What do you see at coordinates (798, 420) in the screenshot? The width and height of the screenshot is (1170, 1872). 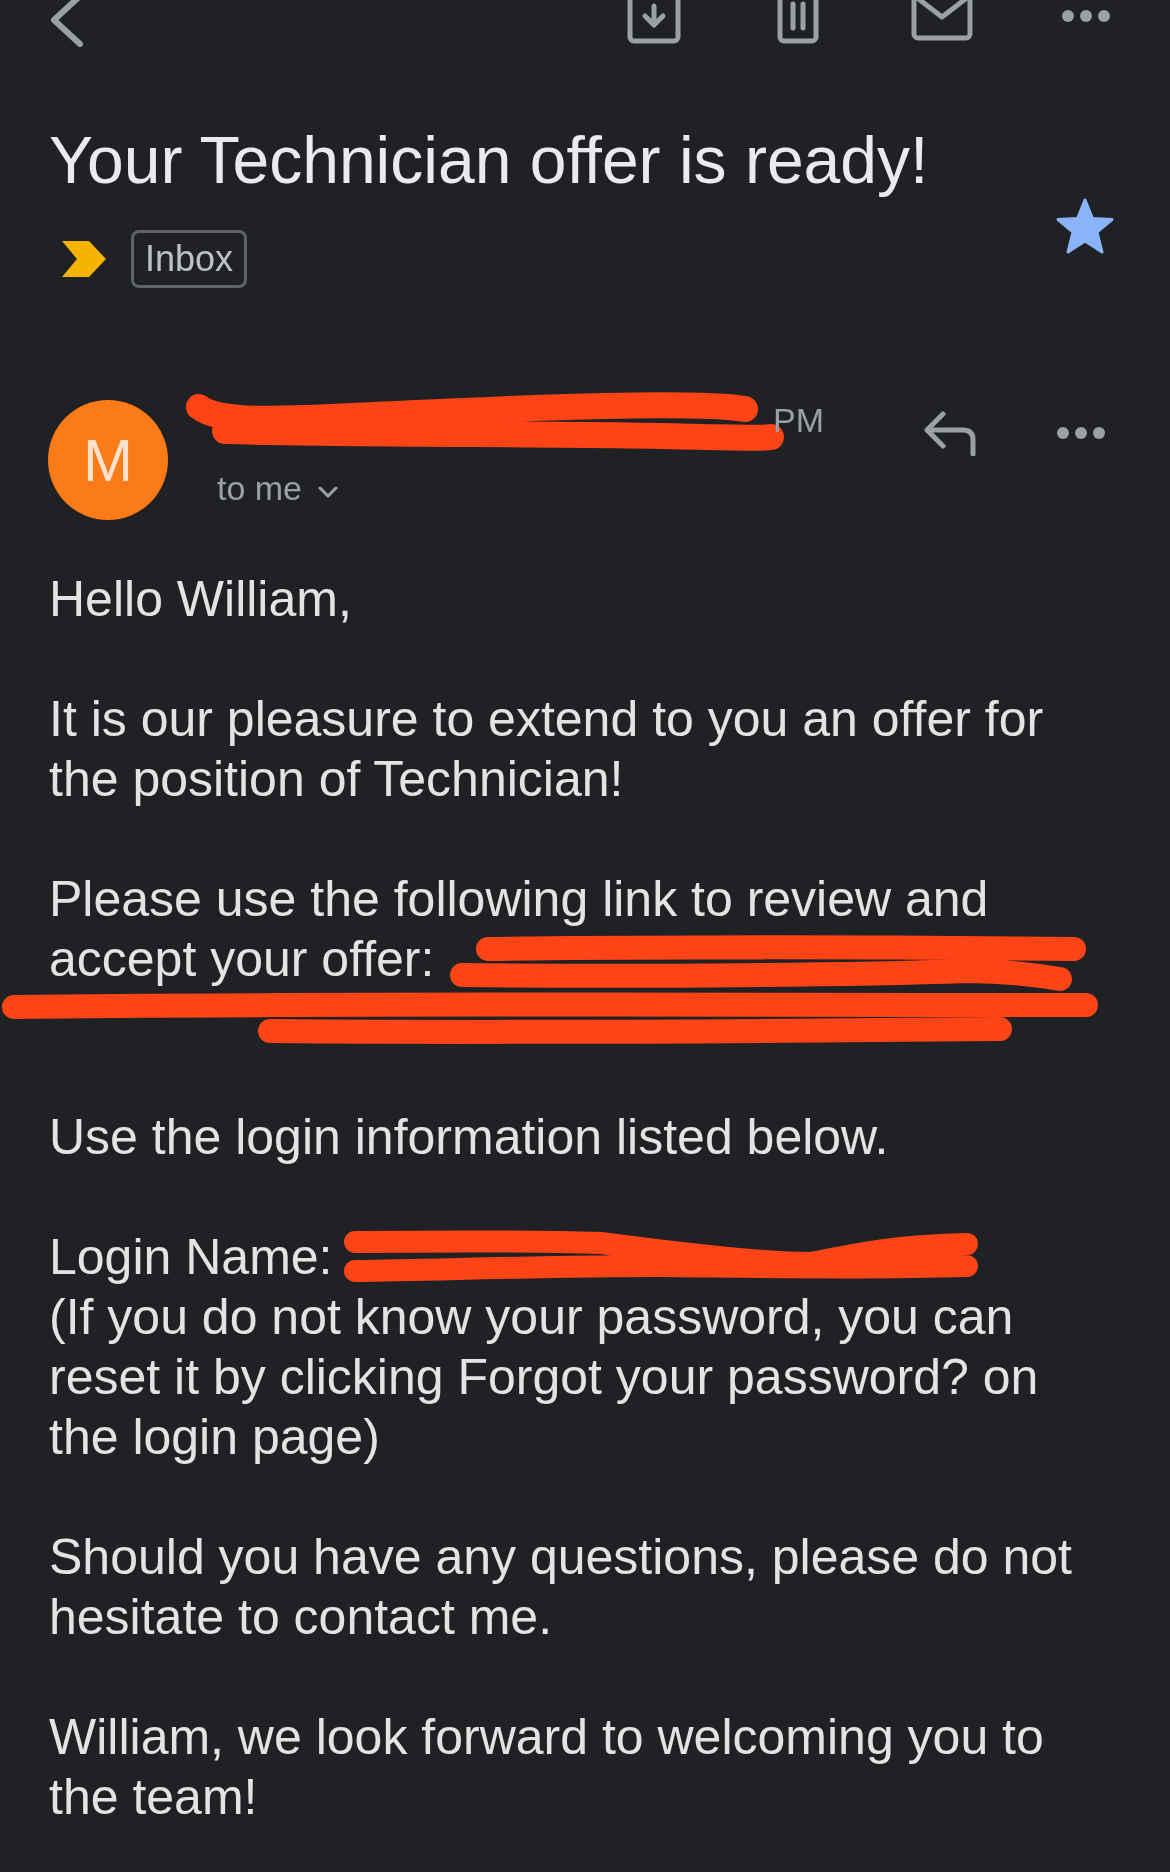 I see `time-text: PM` at bounding box center [798, 420].